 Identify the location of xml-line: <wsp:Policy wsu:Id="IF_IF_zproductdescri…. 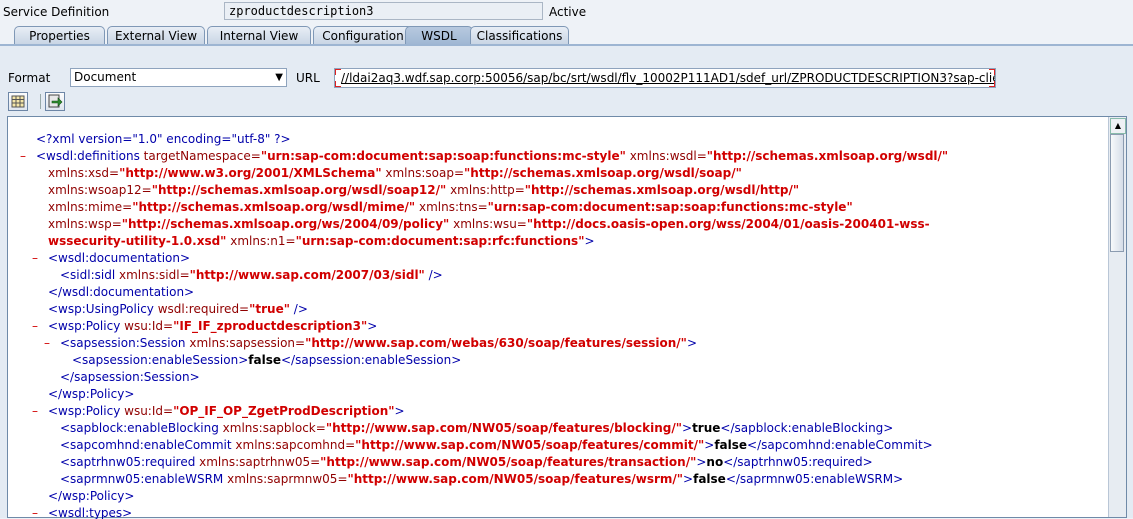
(212, 326).